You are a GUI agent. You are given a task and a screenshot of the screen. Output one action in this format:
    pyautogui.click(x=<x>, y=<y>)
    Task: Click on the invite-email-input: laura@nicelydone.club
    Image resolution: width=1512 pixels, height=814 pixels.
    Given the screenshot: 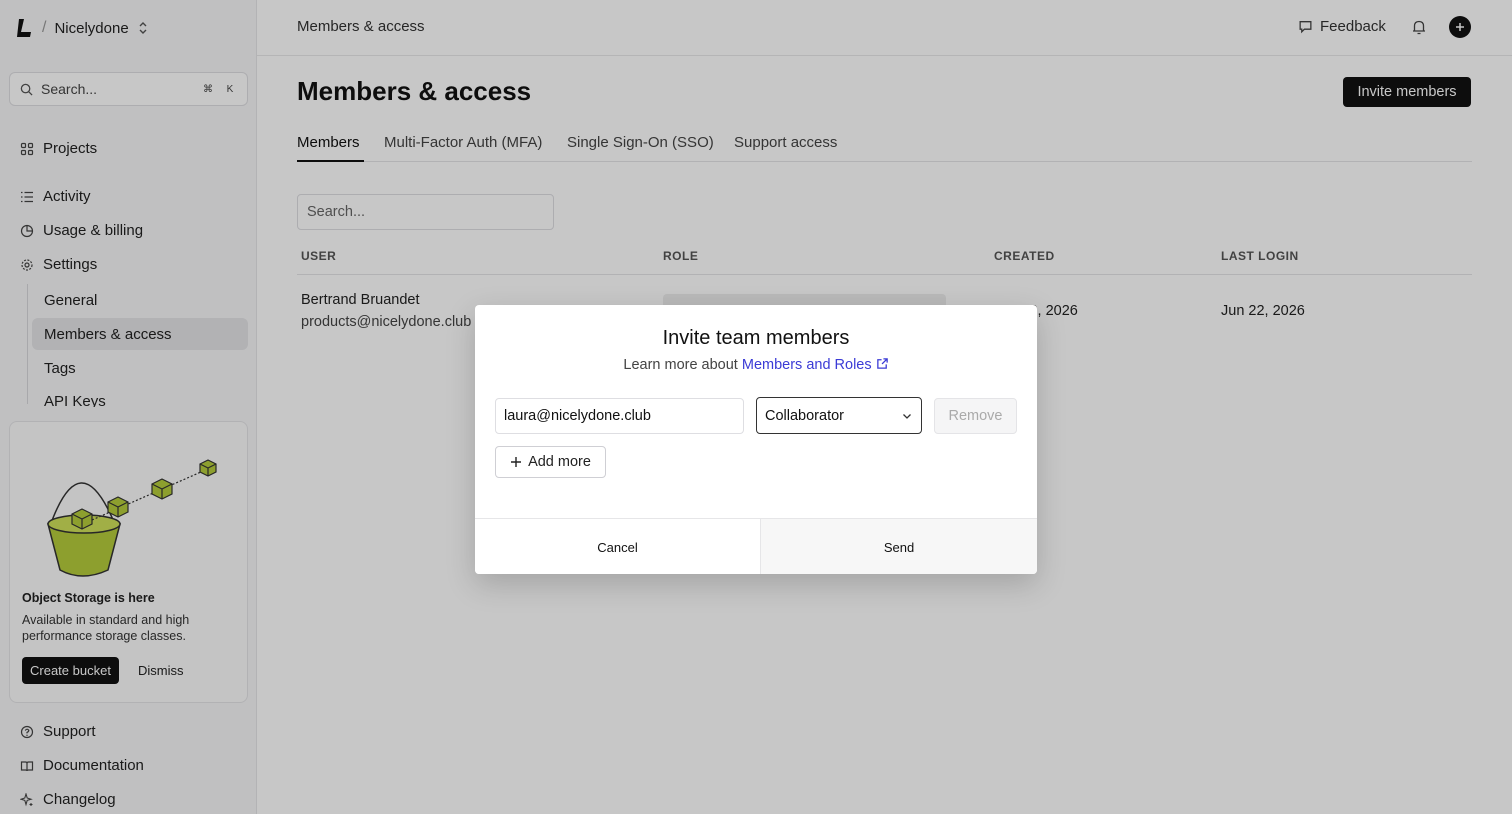 What is the action you would take?
    pyautogui.click(x=619, y=416)
    